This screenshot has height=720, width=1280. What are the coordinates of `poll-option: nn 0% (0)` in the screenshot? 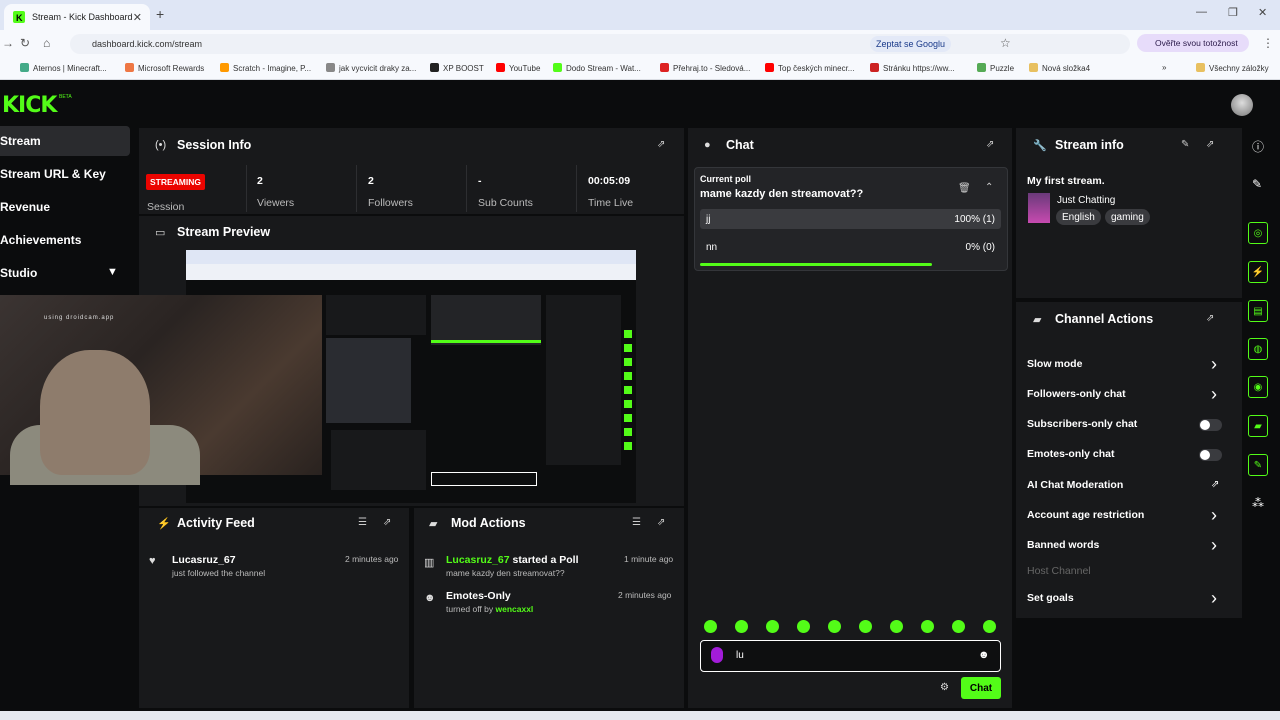 It's located at (850, 247).